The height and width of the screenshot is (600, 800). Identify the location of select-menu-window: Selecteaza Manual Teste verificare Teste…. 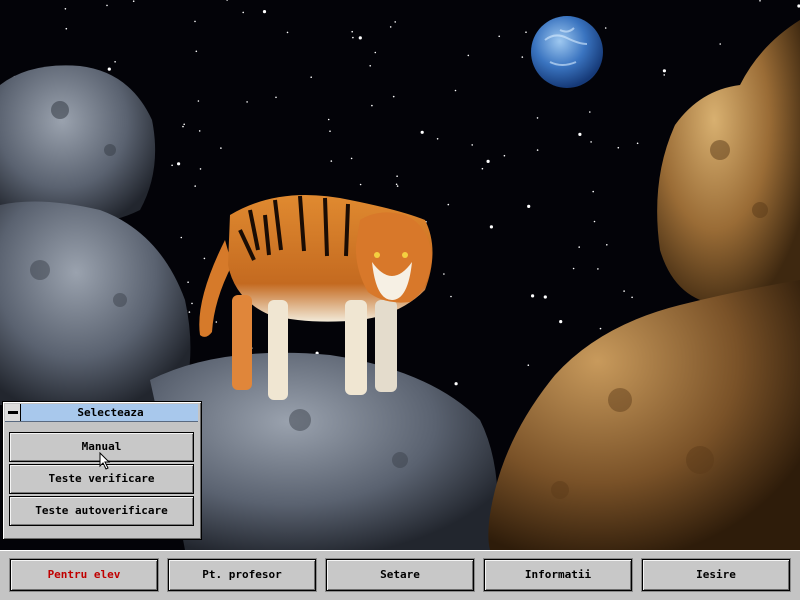
(102, 470).